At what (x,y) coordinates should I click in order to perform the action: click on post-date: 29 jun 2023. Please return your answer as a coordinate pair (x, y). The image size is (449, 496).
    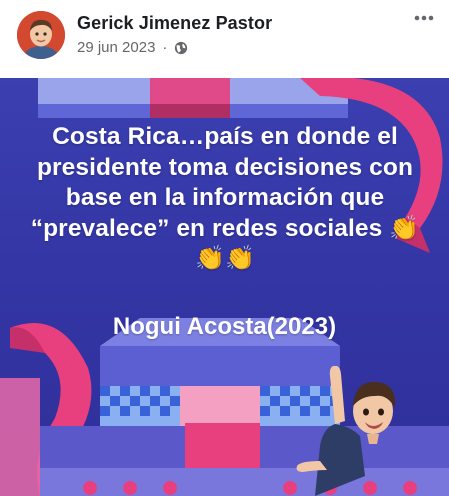
    Looking at the image, I should click on (116, 47).